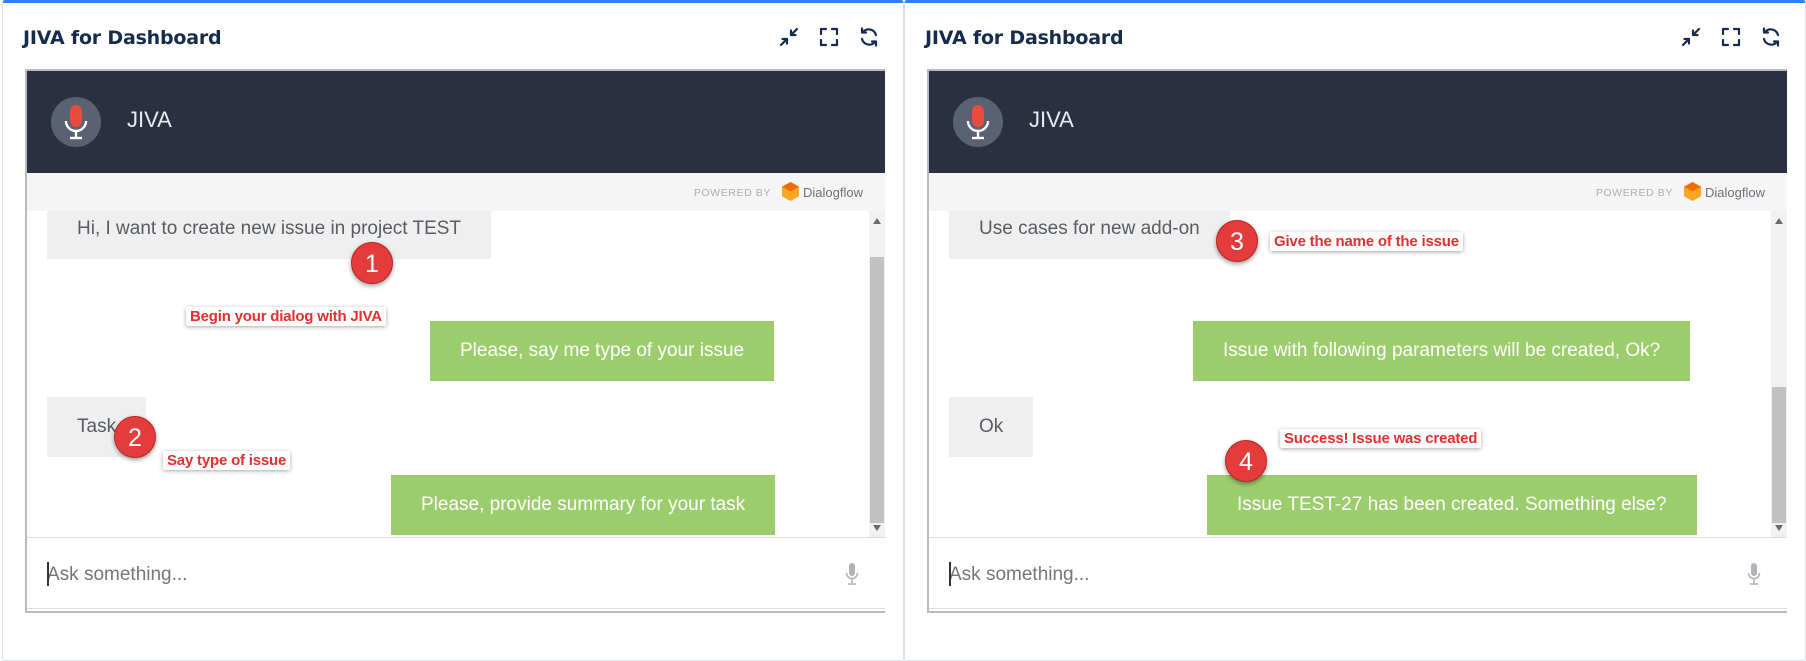 The image size is (1806, 661). Describe the element at coordinates (1246, 461) in the screenshot. I see `annotation-marker-4: 4` at that location.